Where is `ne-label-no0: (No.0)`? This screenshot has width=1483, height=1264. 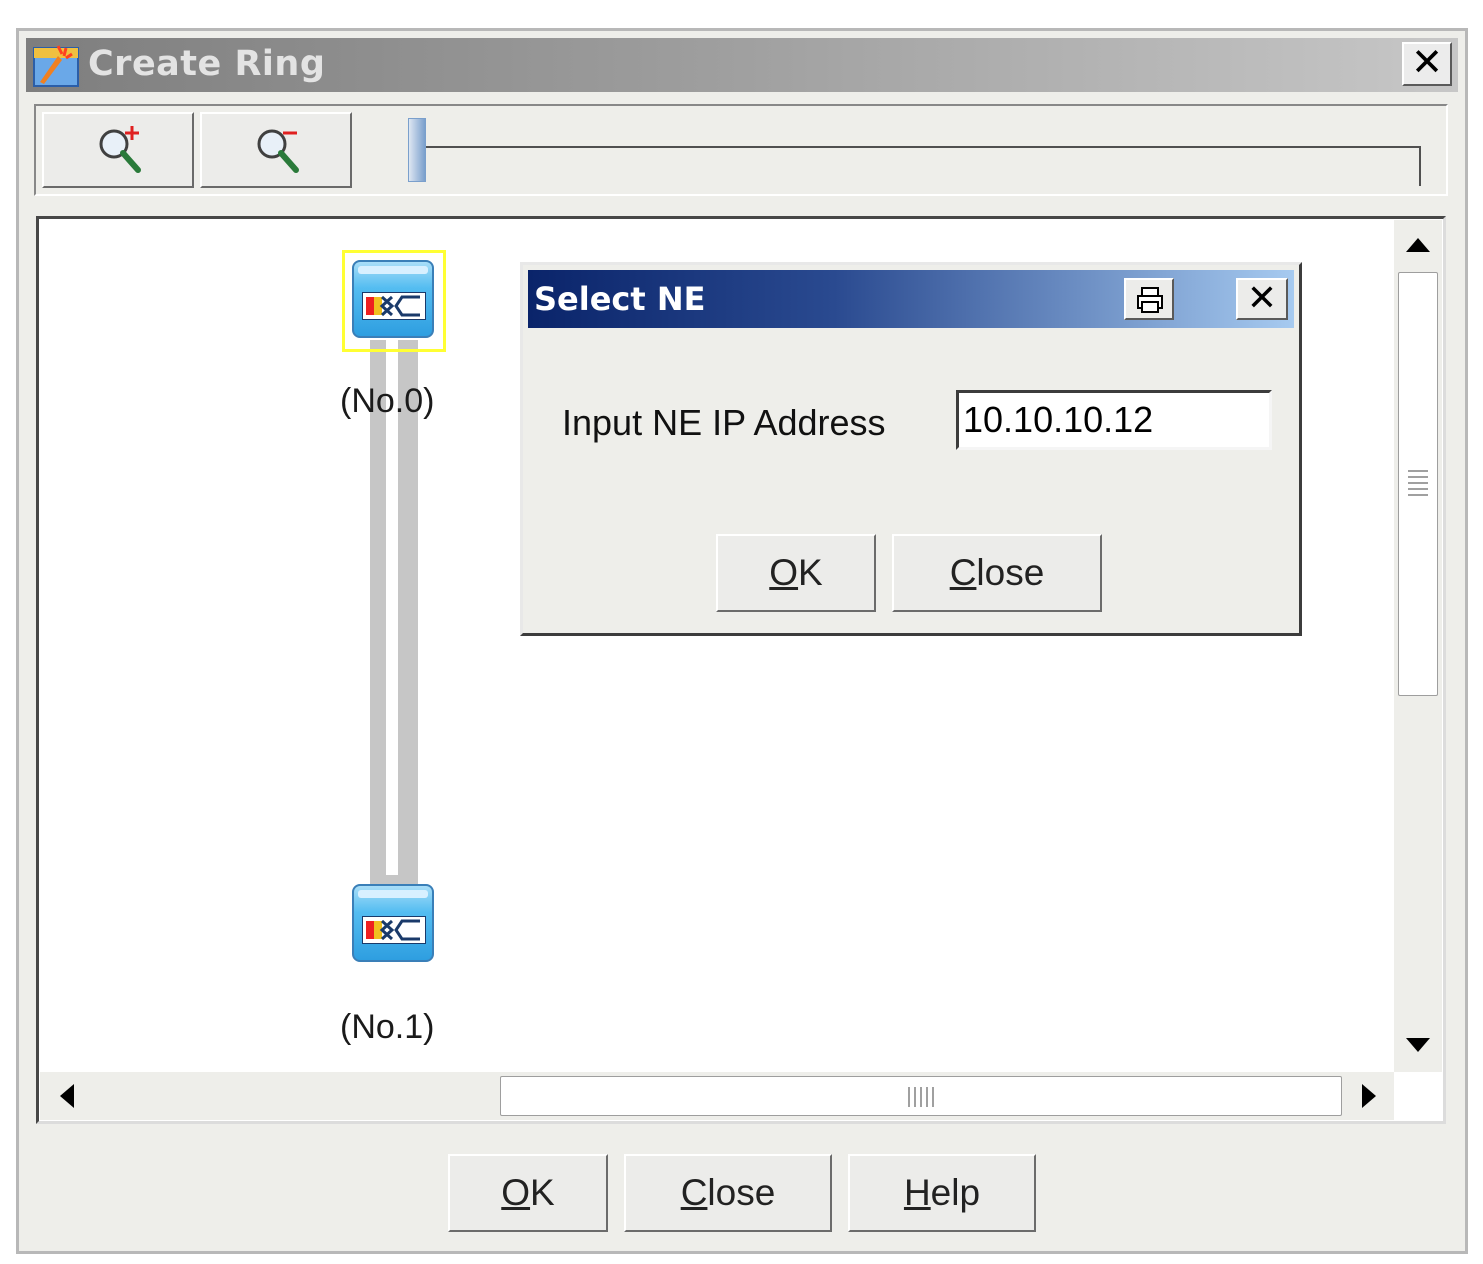
ne-label-no0: (No.0) is located at coordinates (387, 401).